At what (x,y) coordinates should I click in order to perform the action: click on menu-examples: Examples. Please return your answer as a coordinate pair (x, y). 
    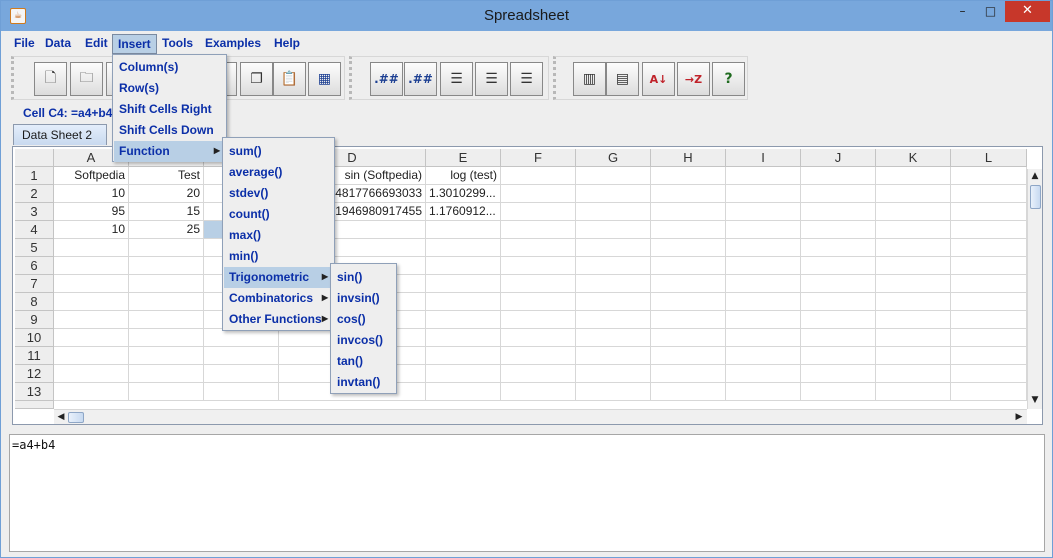
    Looking at the image, I should click on (233, 44).